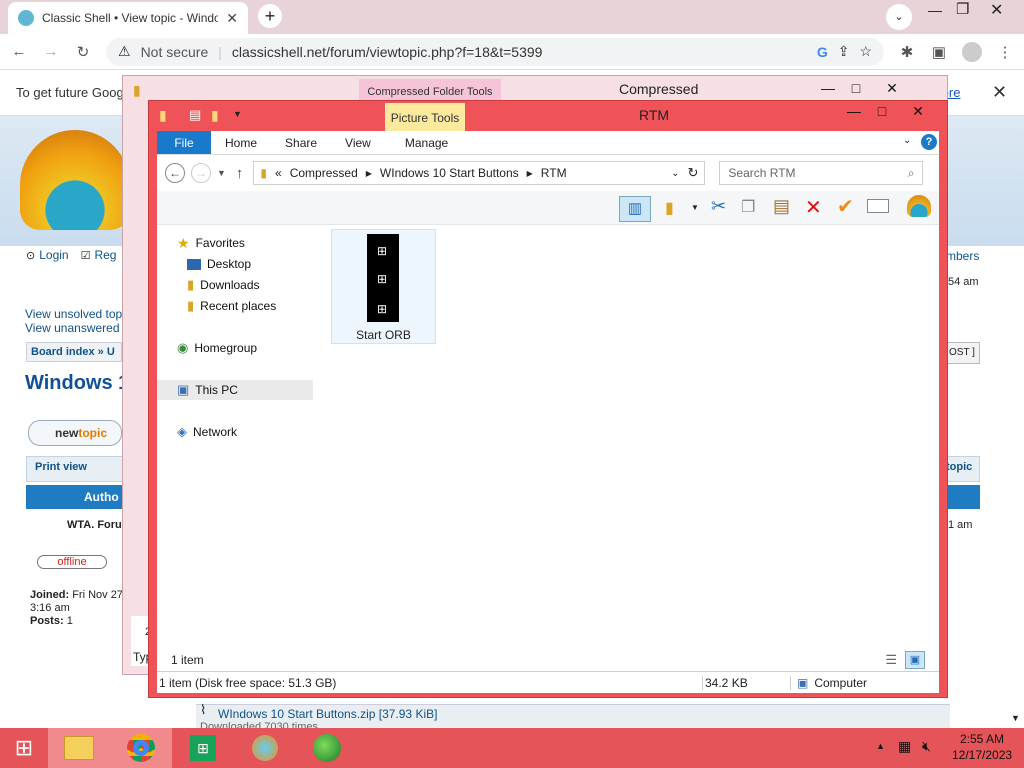 Image resolution: width=1024 pixels, height=768 pixels. Describe the element at coordinates (748, 207) in the screenshot. I see `copy-icon: ❐` at that location.